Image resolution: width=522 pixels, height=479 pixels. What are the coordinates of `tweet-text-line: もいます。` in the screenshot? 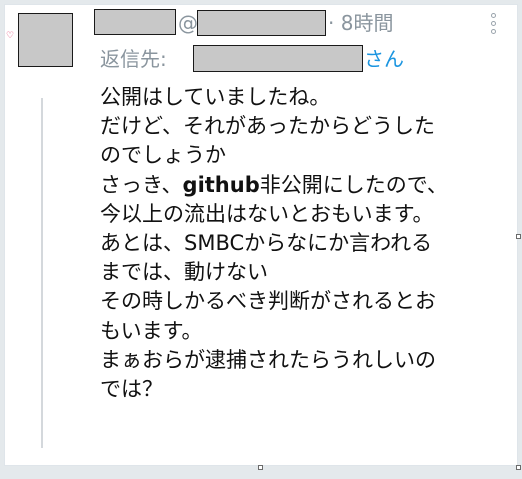 It's located at (309, 331).